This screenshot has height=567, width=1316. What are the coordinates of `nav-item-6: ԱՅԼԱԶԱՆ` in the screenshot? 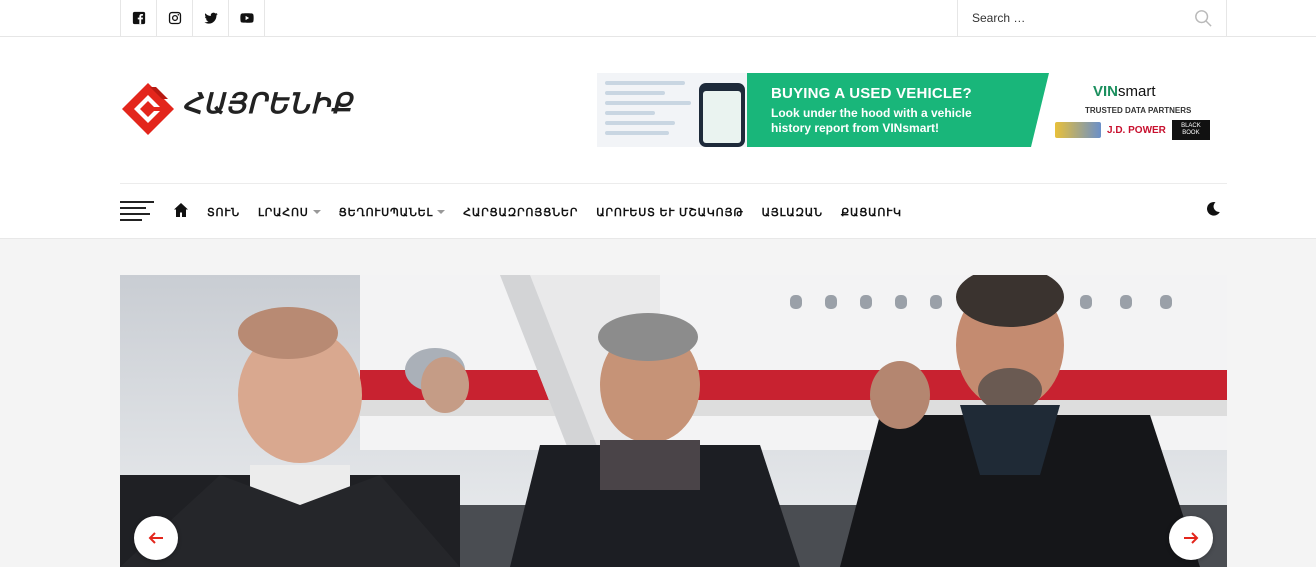 It's located at (792, 212).